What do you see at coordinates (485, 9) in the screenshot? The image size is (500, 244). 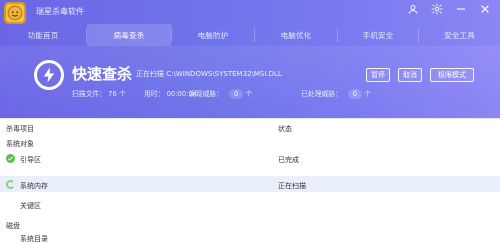 I see `close-icon` at bounding box center [485, 9].